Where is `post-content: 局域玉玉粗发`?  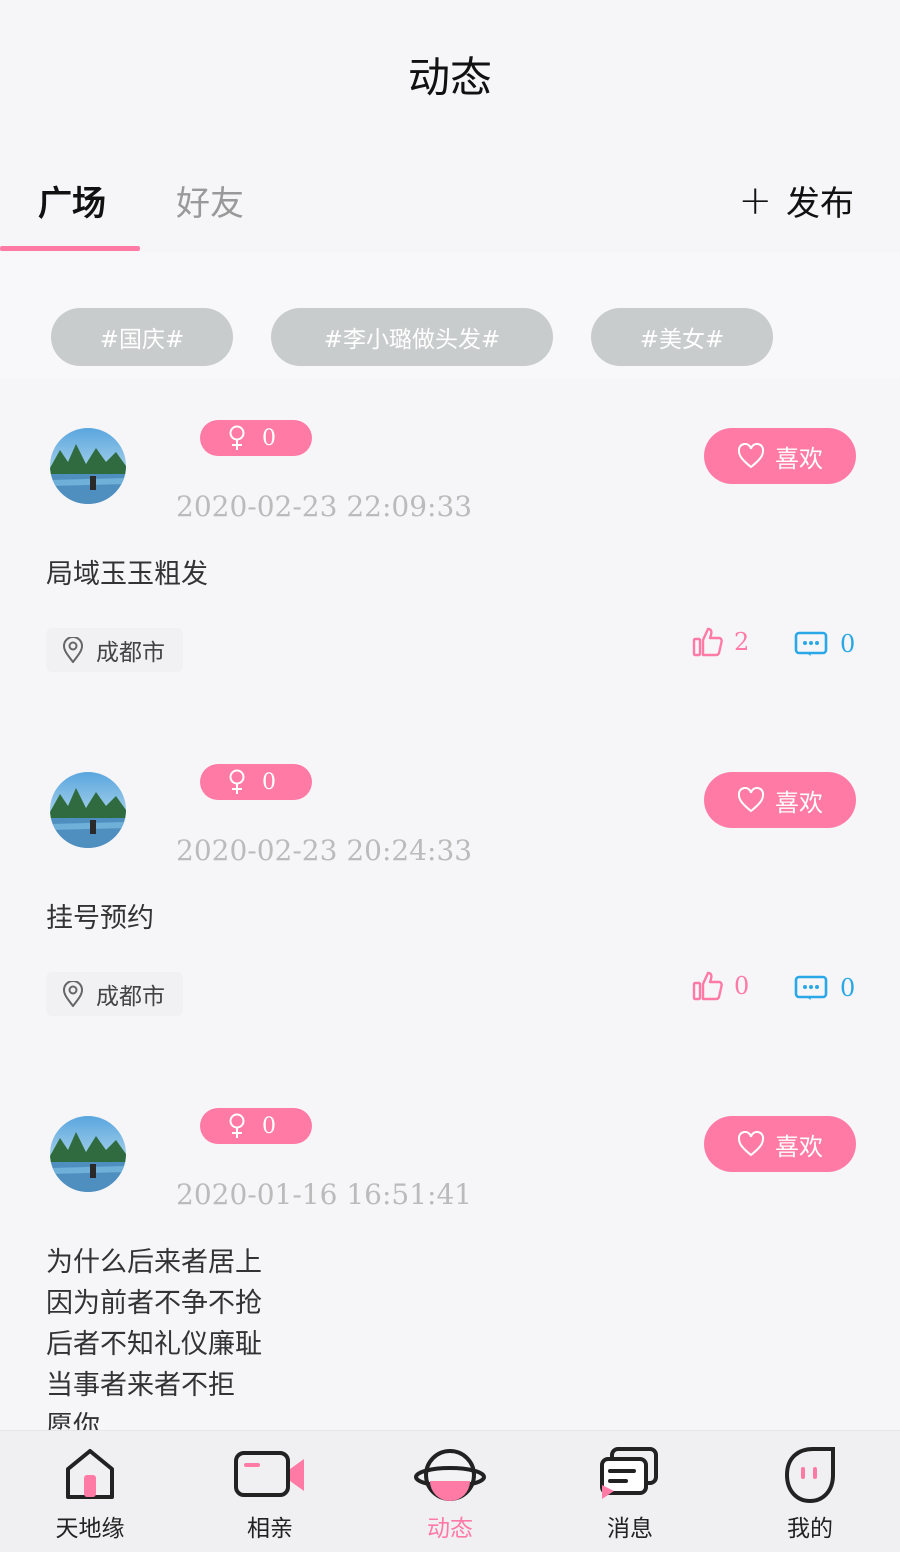 post-content: 局域玉玉粗发 is located at coordinates (127, 574).